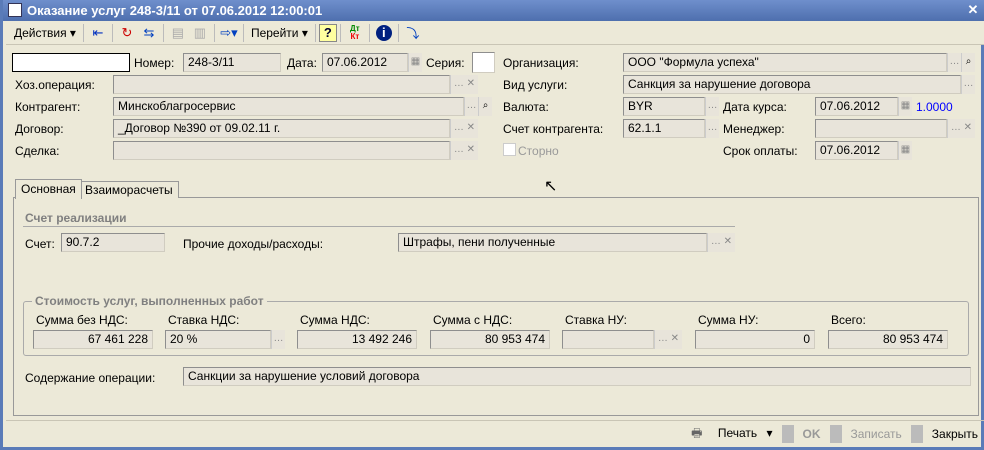  I want to click on series-label: Серия:, so click(445, 63).